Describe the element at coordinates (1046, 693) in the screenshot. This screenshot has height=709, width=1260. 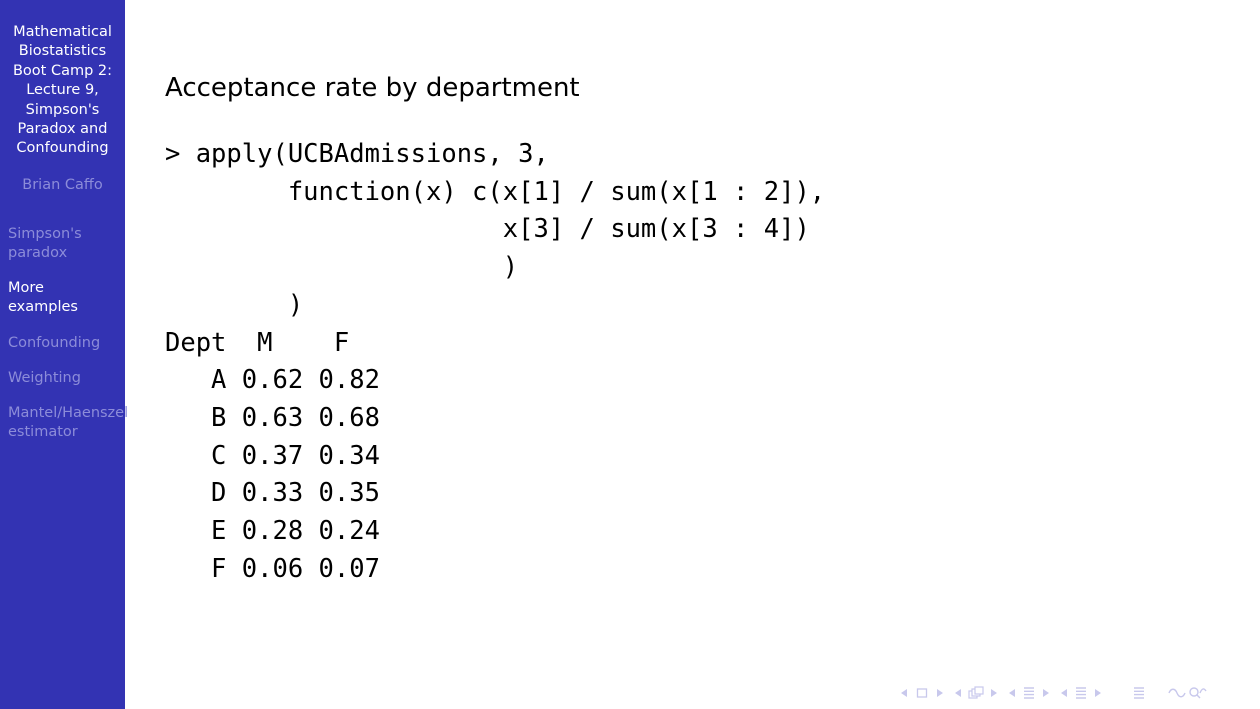
I see `nav-section-next-icon` at that location.